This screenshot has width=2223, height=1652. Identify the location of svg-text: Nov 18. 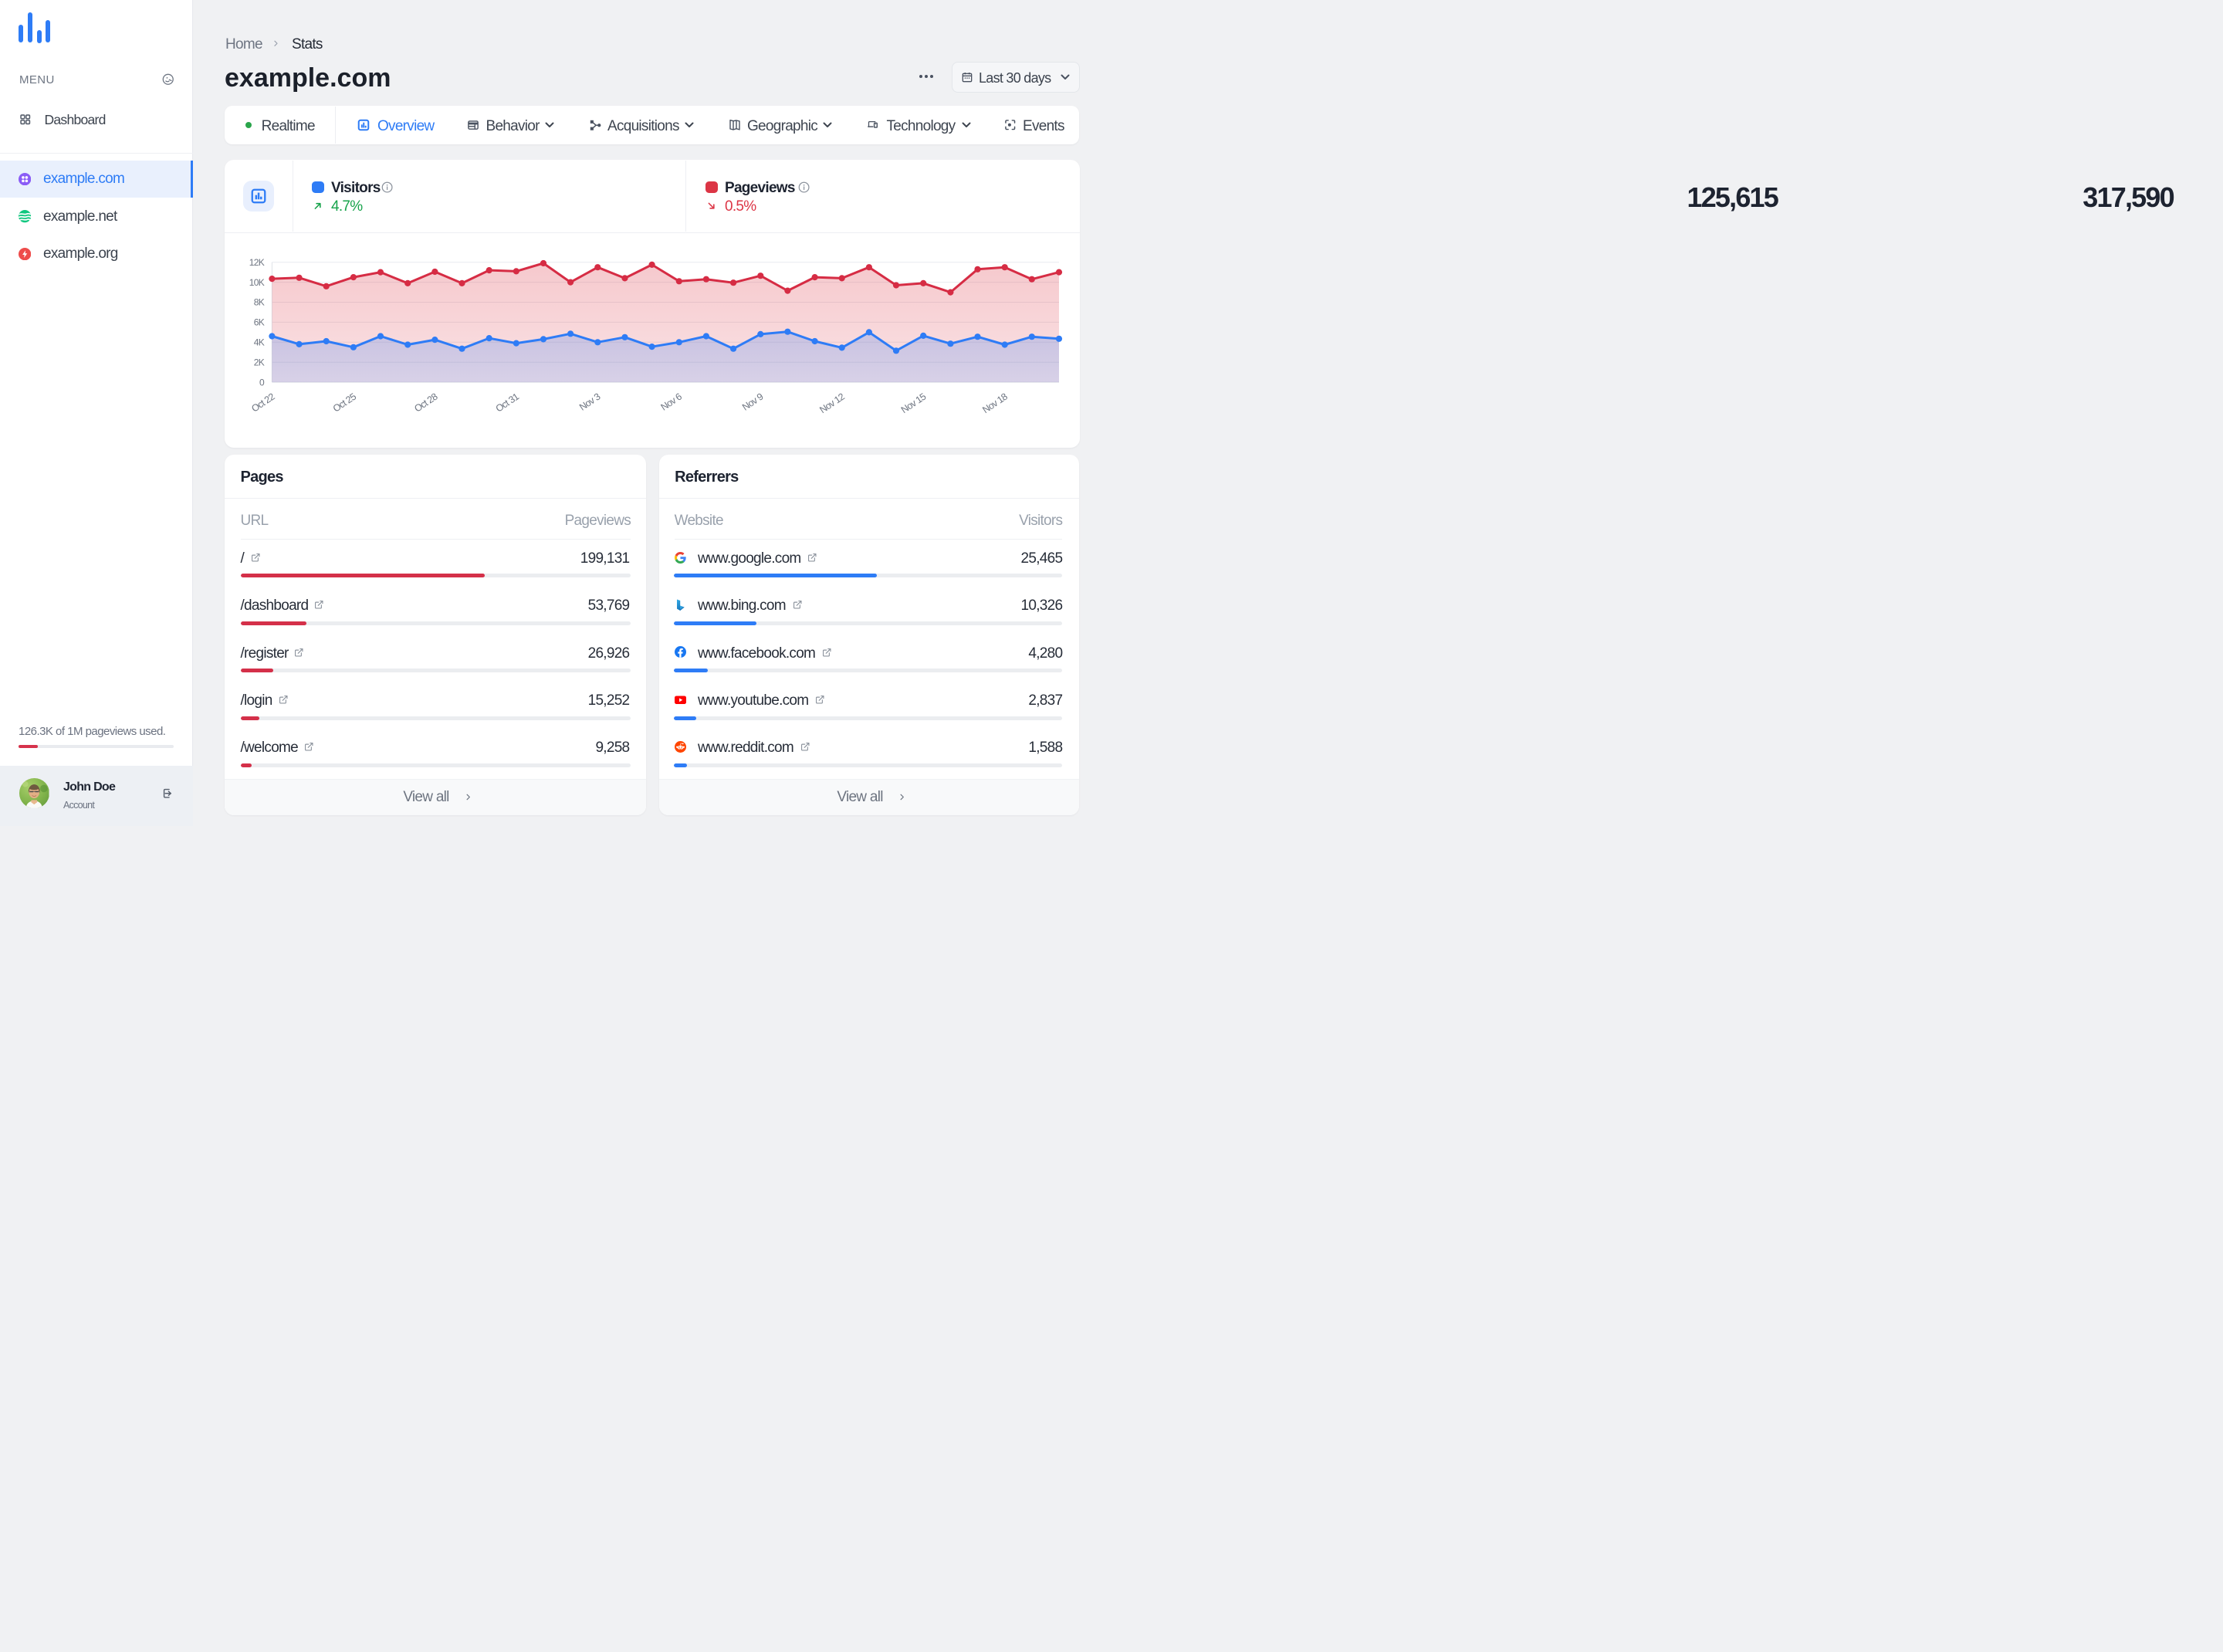
(995, 403).